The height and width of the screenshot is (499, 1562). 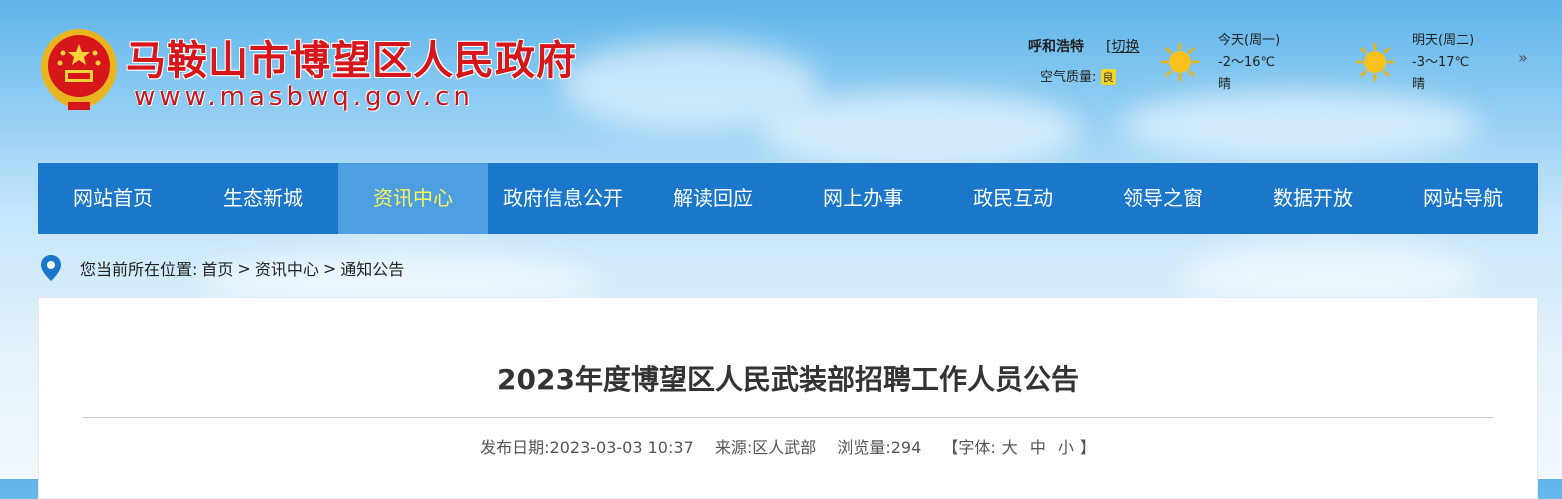 What do you see at coordinates (1010, 447) in the screenshot?
I see `font-large-button: 大` at bounding box center [1010, 447].